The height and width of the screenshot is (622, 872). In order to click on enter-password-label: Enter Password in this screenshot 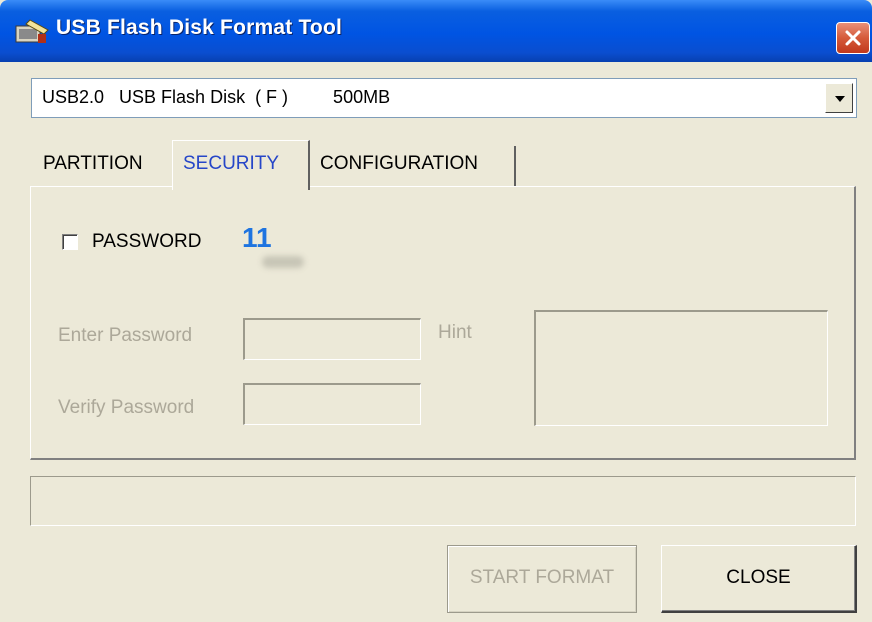, I will do `click(125, 335)`.